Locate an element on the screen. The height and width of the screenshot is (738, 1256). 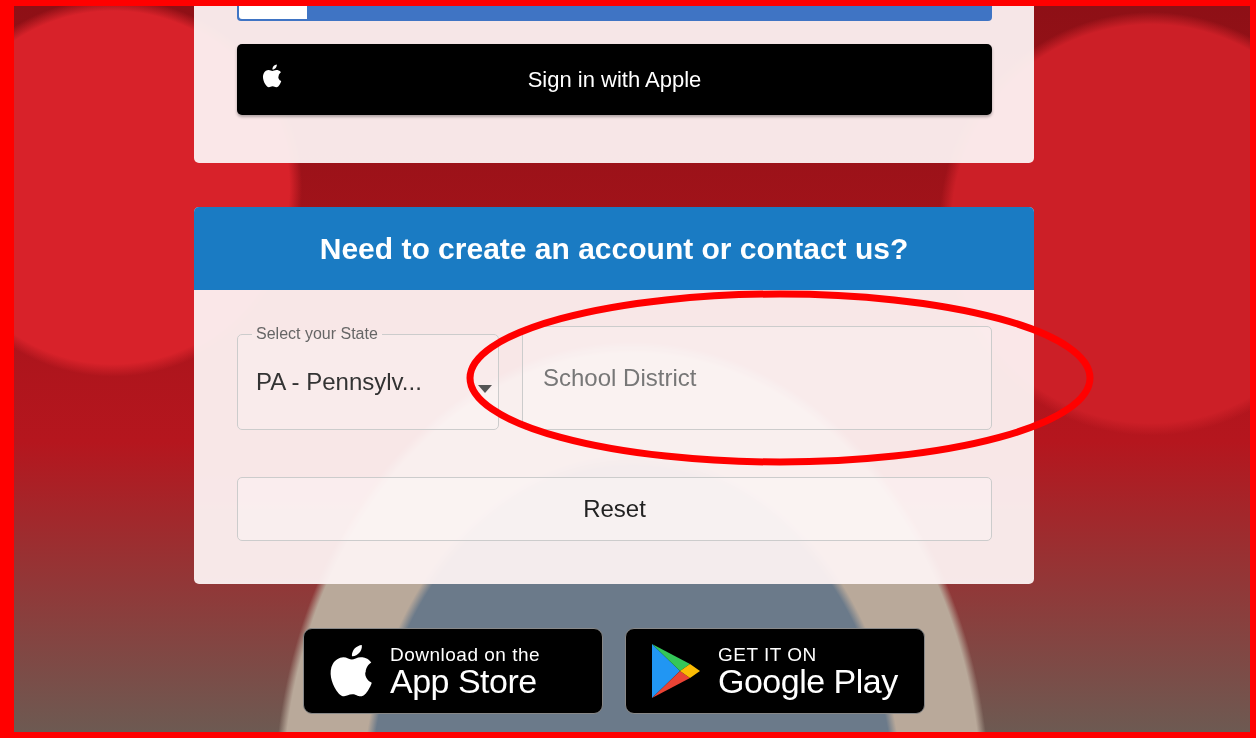
school-district-field: School District is located at coordinates (757, 378).